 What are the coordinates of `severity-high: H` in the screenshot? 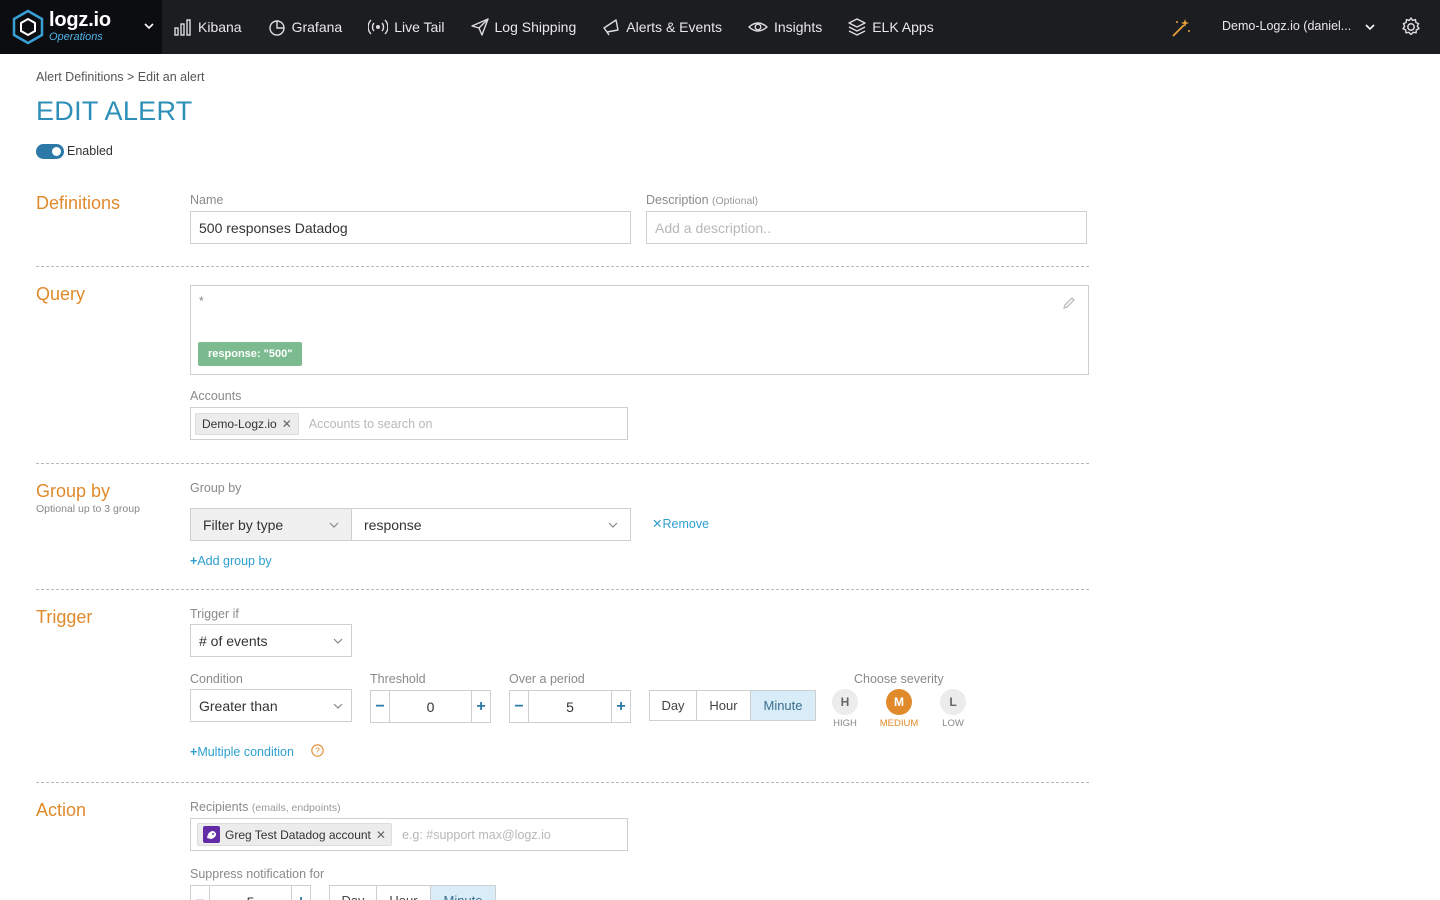 It's located at (845, 702).